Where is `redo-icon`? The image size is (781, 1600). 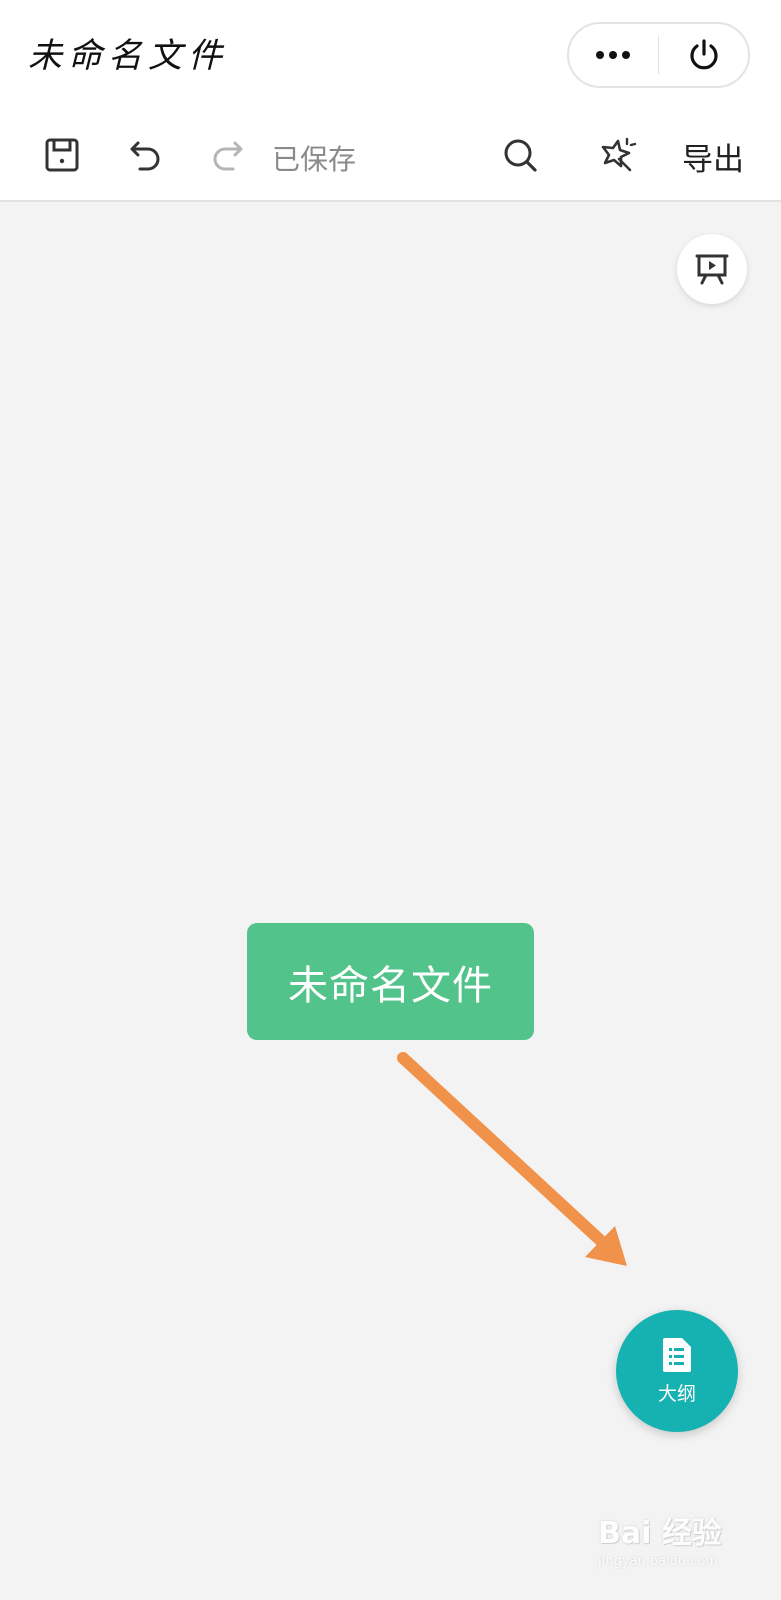
redo-icon is located at coordinates (228, 156).